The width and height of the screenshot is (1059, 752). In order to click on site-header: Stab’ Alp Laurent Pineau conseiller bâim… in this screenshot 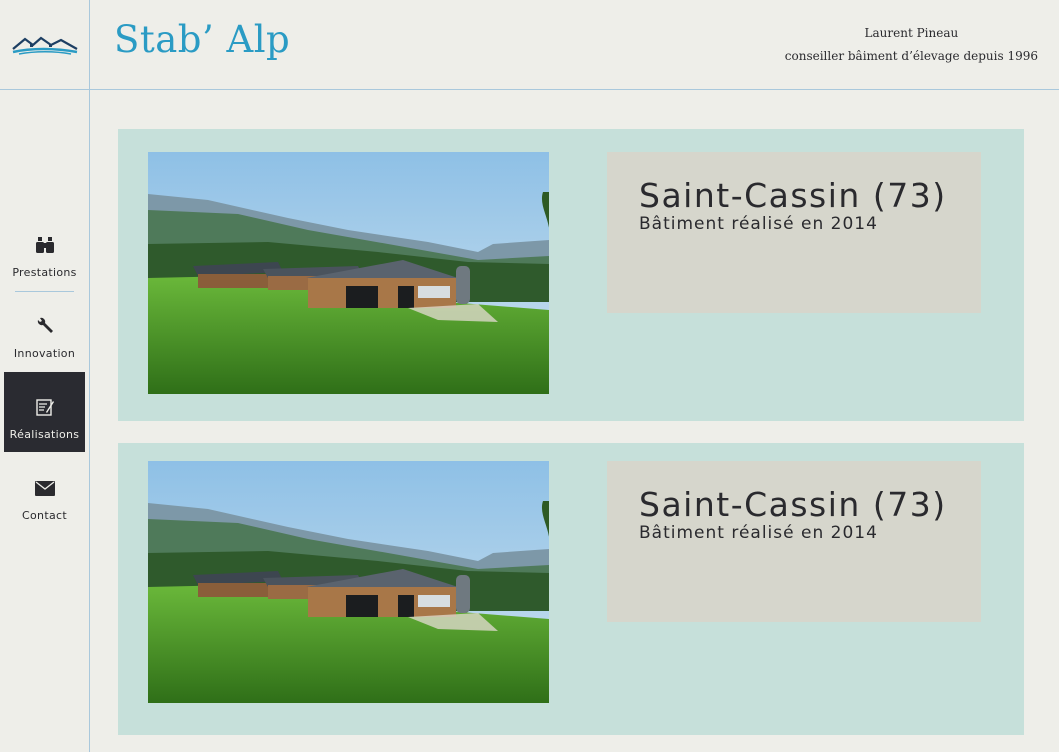, I will do `click(529, 45)`.